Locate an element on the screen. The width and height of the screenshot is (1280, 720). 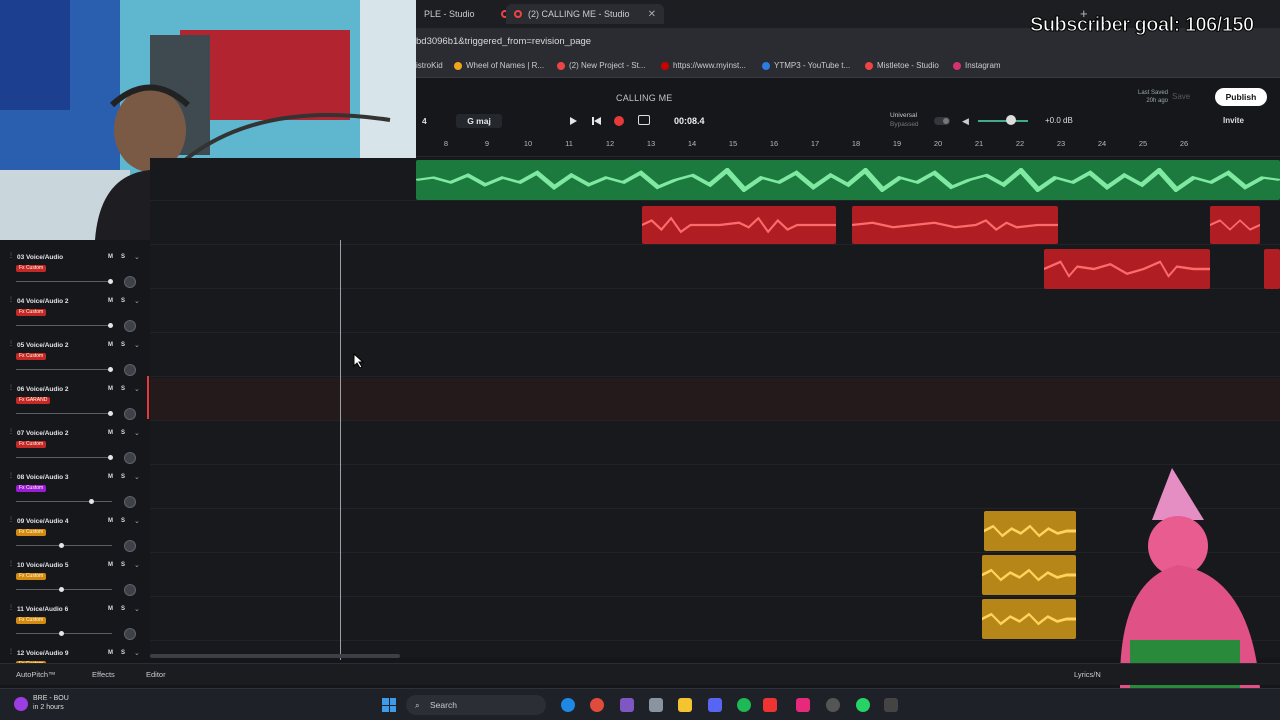
timeline-ruler: 8 9 10 11 12 13 14 15 16 17 18 19 20 21 22 23 24 25 26 is located at coordinates (848, 146).